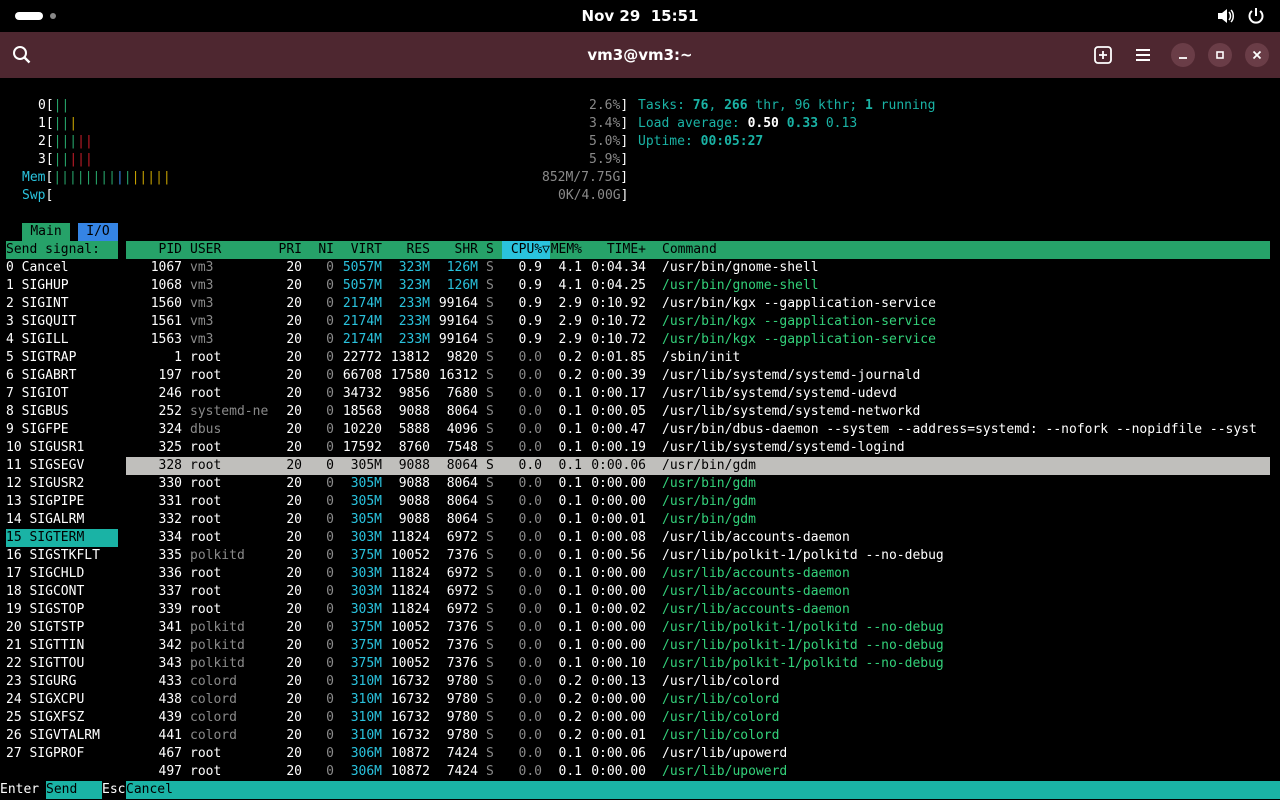 This screenshot has width=1280, height=800. What do you see at coordinates (1103, 55) in the screenshot?
I see `new-tab-icon` at bounding box center [1103, 55].